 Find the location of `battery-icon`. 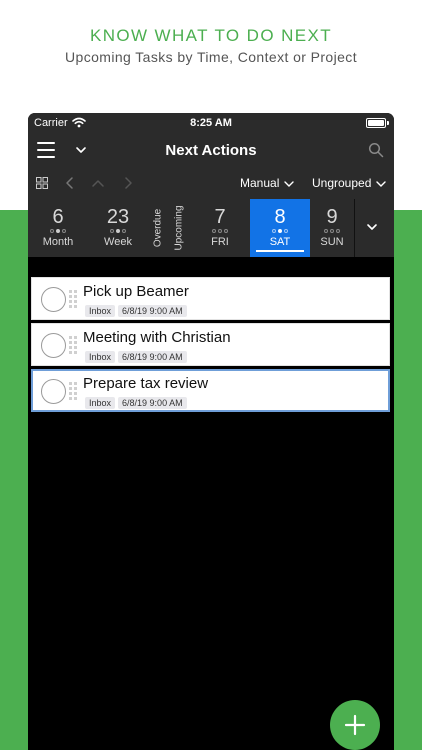

battery-icon is located at coordinates (376, 123).